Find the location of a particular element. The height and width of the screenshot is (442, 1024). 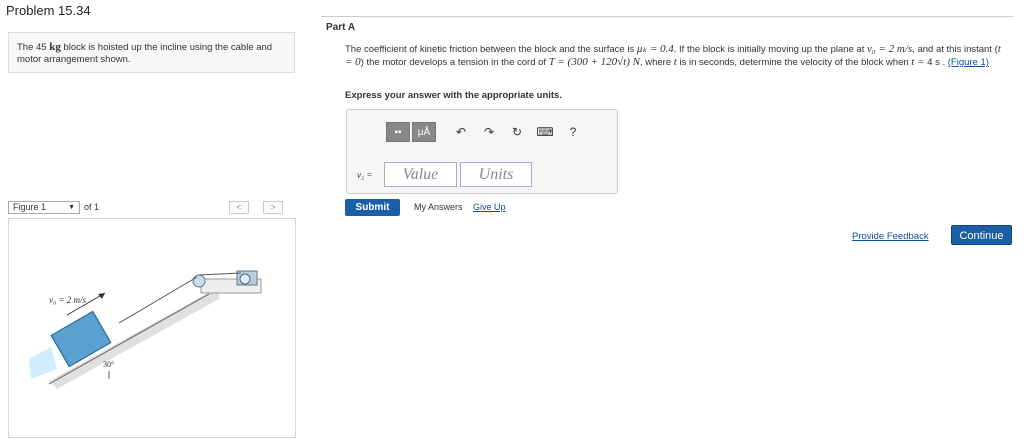

chevron-down-icon: ▼ is located at coordinates (71, 207).